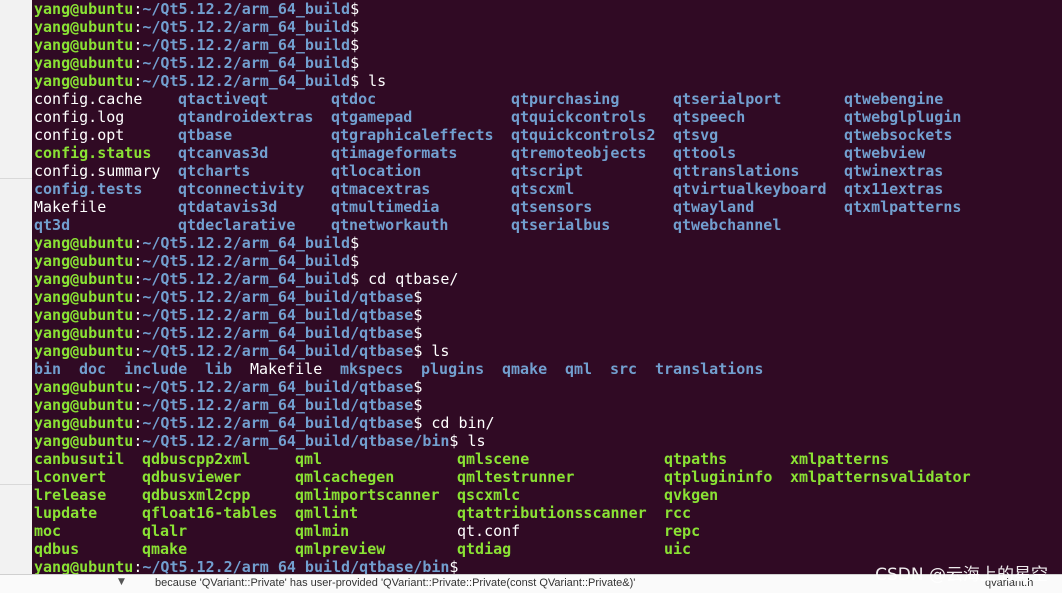  Describe the element at coordinates (93, 153) in the screenshot. I see `ls-entry: config.status` at that location.